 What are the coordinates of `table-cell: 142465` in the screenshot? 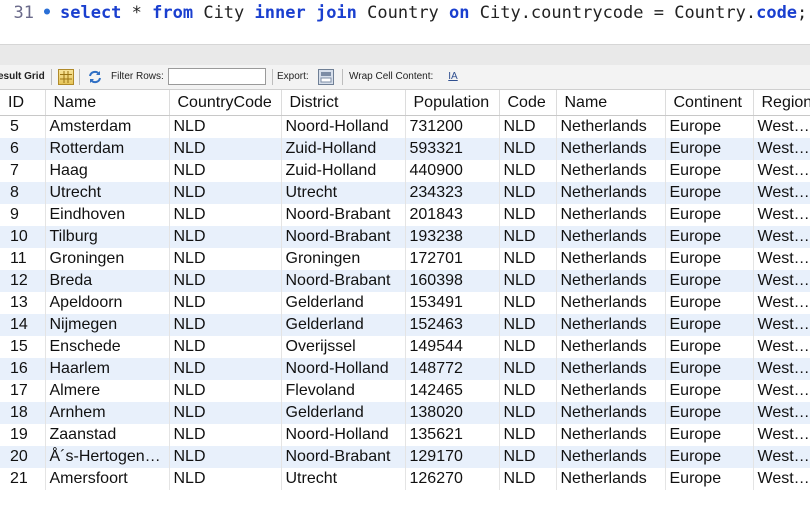 It's located at (452, 391).